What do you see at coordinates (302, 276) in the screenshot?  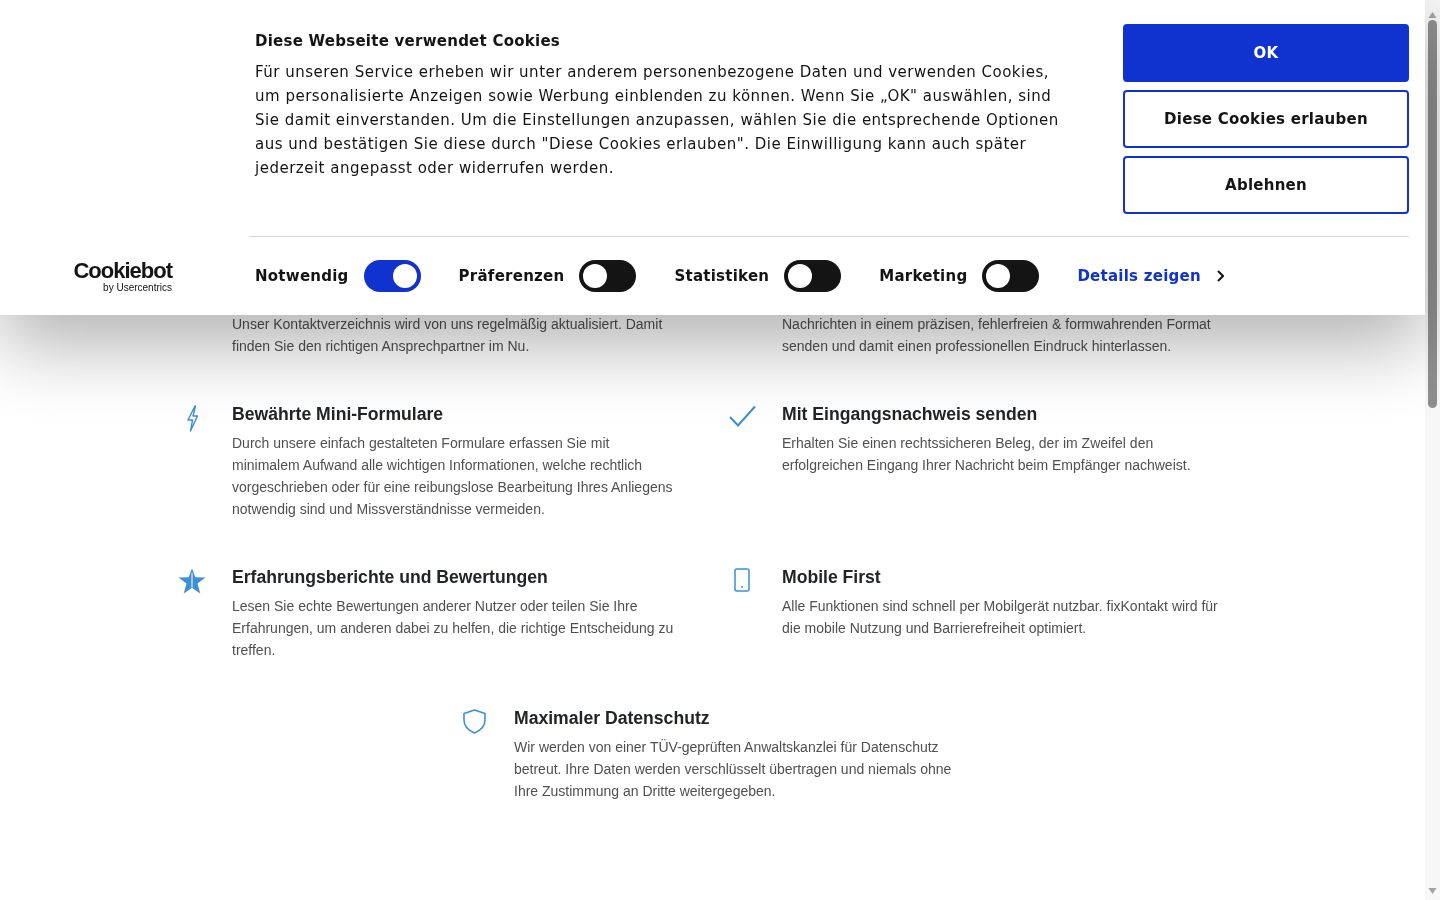 I see `toggle-label: Notwendig` at bounding box center [302, 276].